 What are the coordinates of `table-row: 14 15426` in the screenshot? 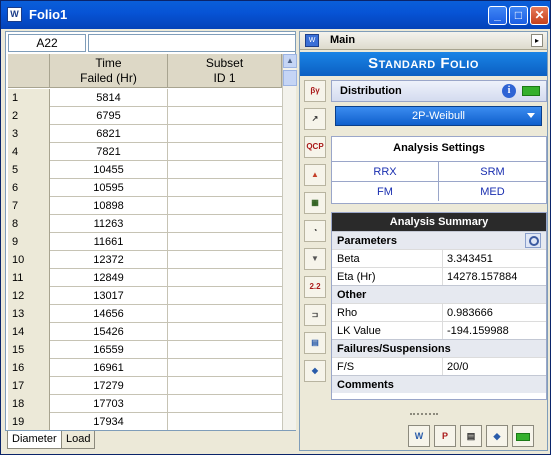 It's located at (145, 332).